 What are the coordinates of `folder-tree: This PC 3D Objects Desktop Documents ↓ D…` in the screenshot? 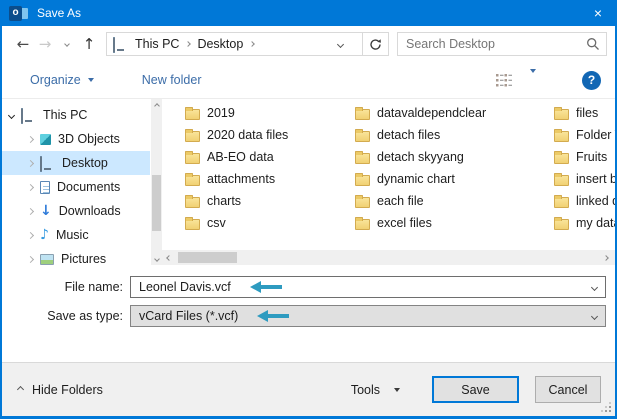 It's located at (82, 182).